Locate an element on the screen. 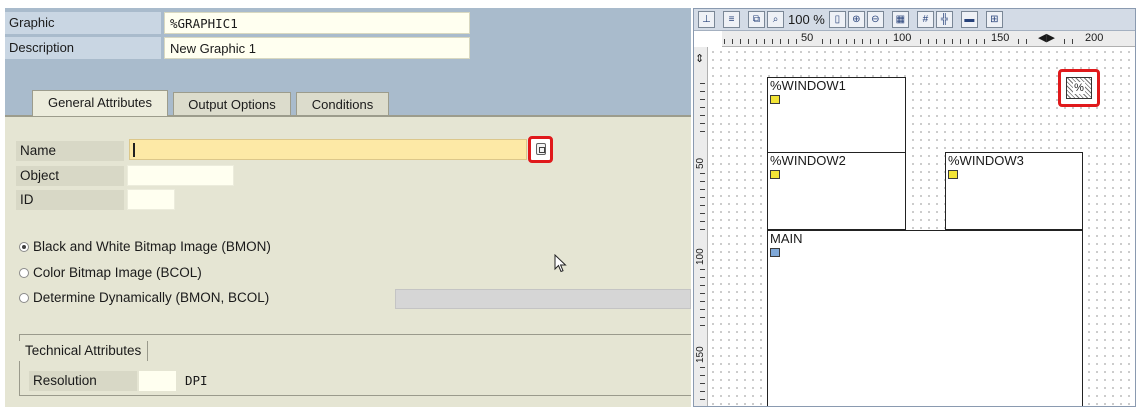 This screenshot has width=1141, height=407. horizontal-ruler: 50 100 150 ◀▶ 200 is located at coordinates (928, 39).